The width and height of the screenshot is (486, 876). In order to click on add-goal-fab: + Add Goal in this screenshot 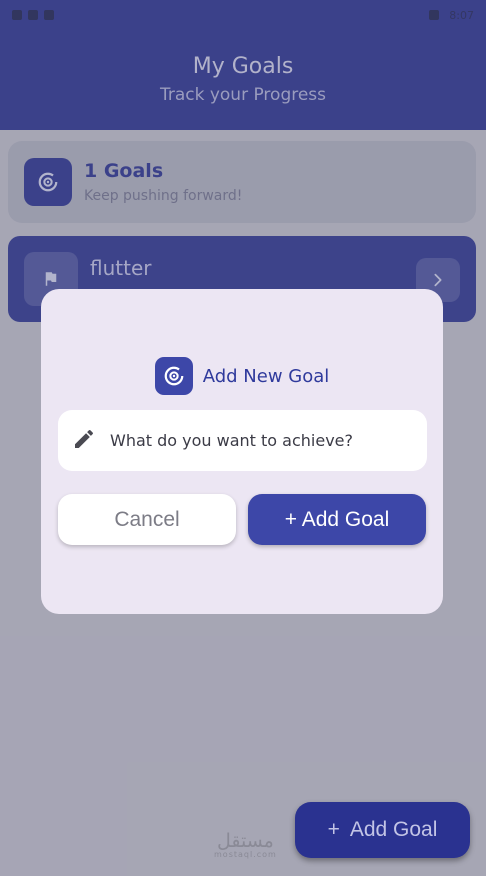, I will do `click(382, 830)`.